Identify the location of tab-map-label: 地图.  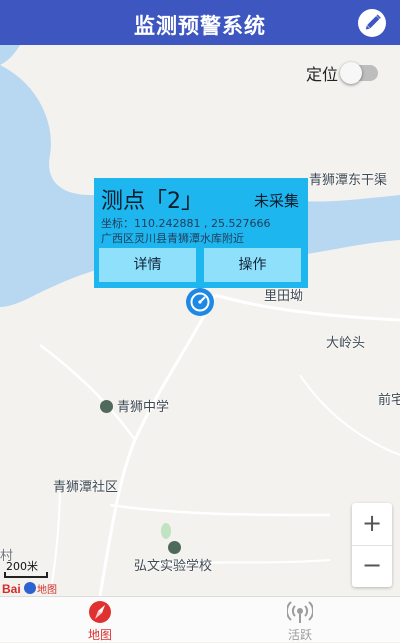
(99, 635).